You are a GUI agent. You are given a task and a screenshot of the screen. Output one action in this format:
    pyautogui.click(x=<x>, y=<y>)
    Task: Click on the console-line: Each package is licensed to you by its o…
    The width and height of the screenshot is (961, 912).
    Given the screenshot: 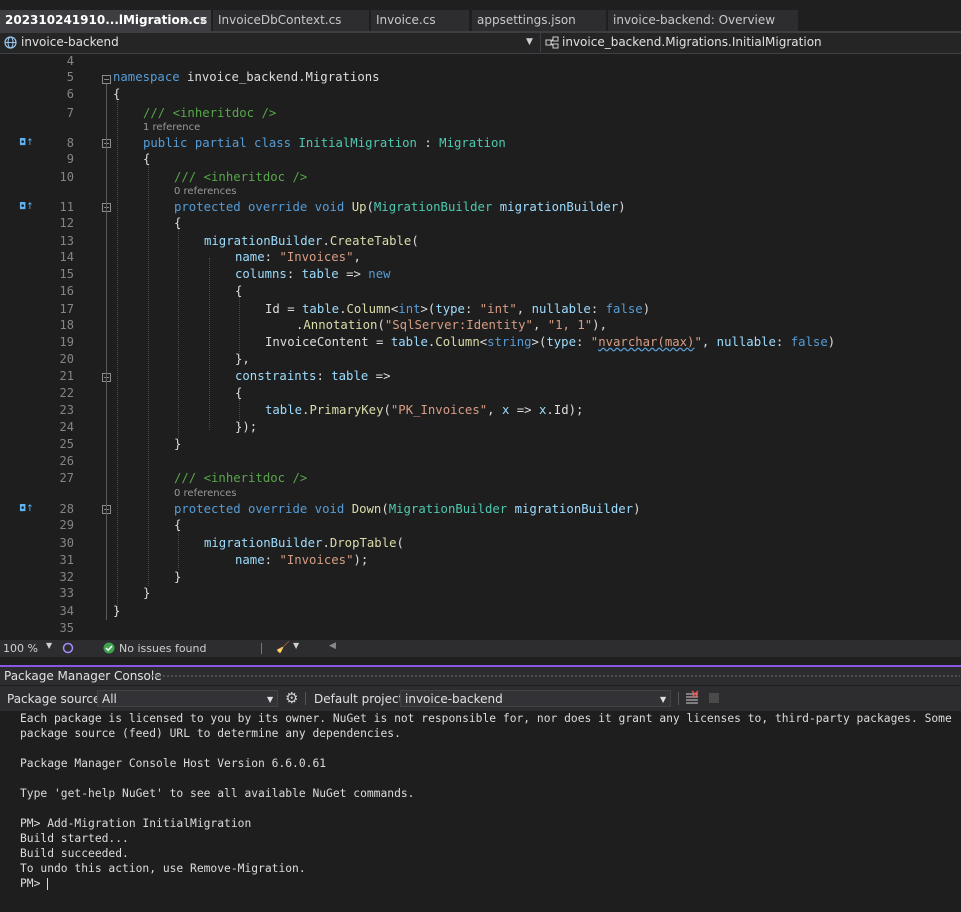 What is the action you would take?
    pyautogui.click(x=486, y=718)
    